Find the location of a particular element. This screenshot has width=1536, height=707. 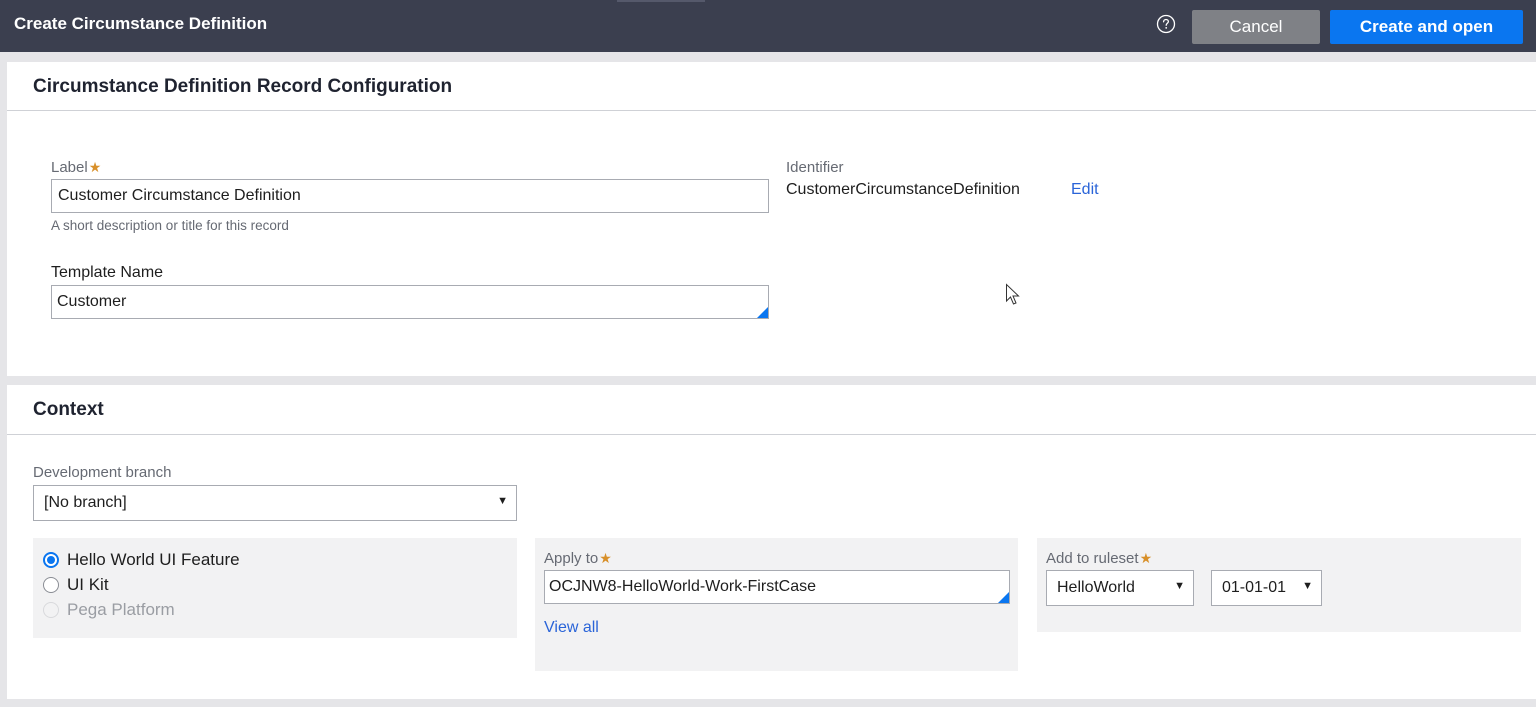

question-circle-icon is located at coordinates (1166, 24).